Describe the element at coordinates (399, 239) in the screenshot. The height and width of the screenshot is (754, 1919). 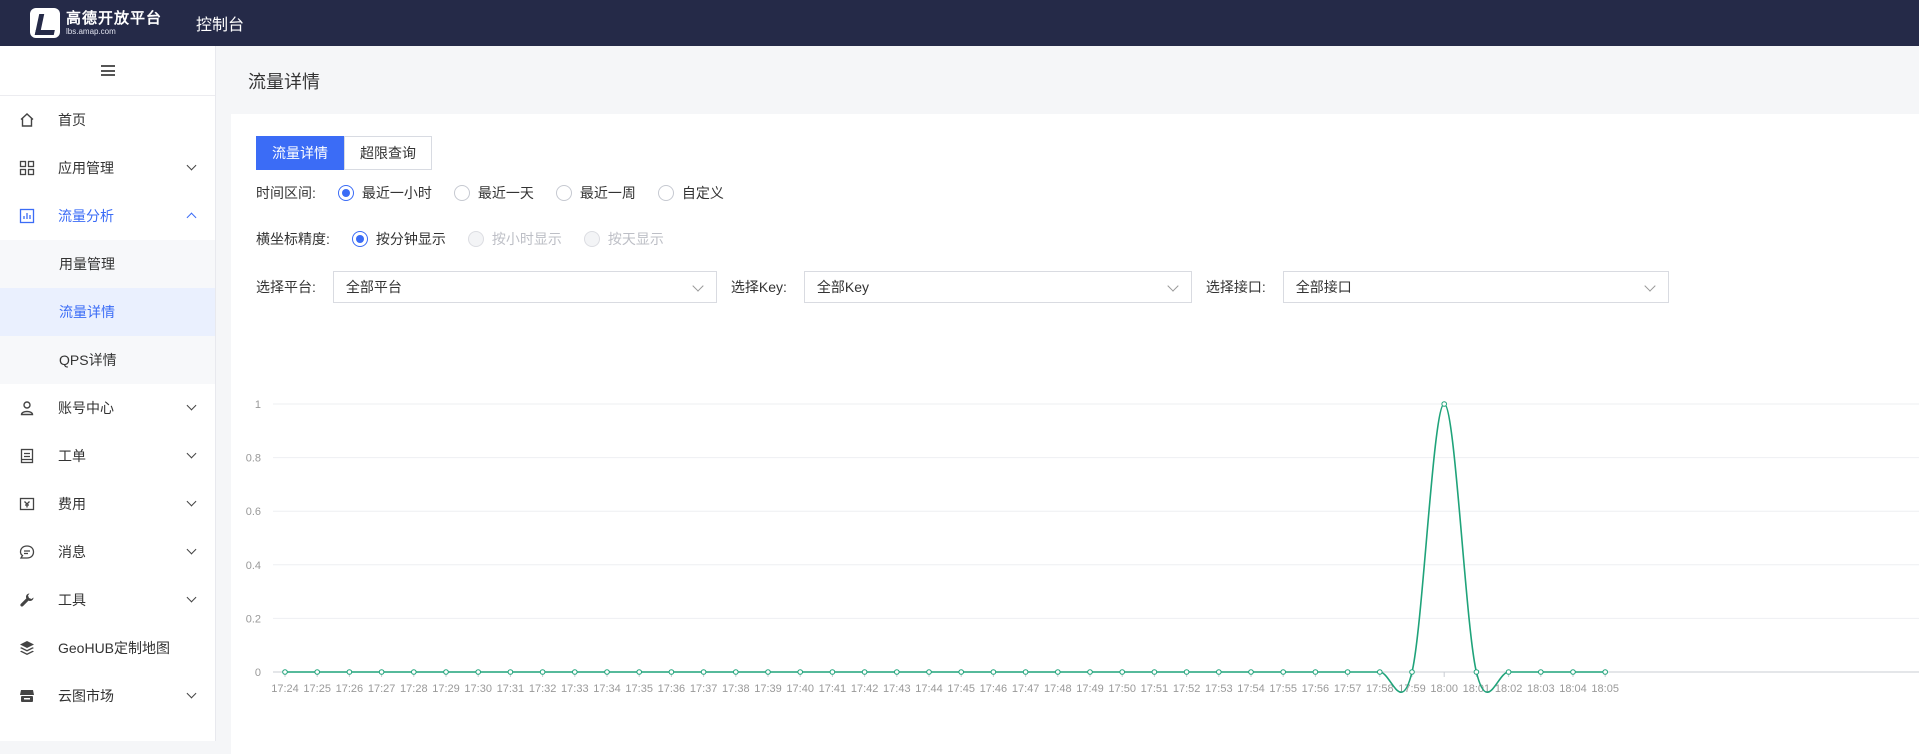
I see `radio-by-minute: 按分钟显示` at that location.